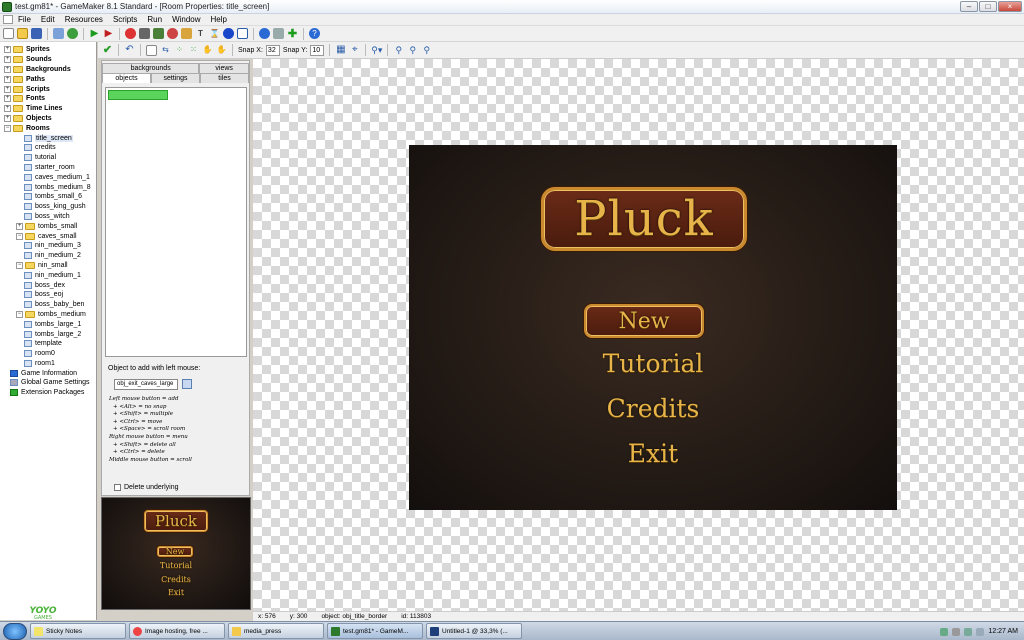 This screenshot has height=640, width=1024. What do you see at coordinates (186, 33) in the screenshot?
I see `add-script-icon` at bounding box center [186, 33].